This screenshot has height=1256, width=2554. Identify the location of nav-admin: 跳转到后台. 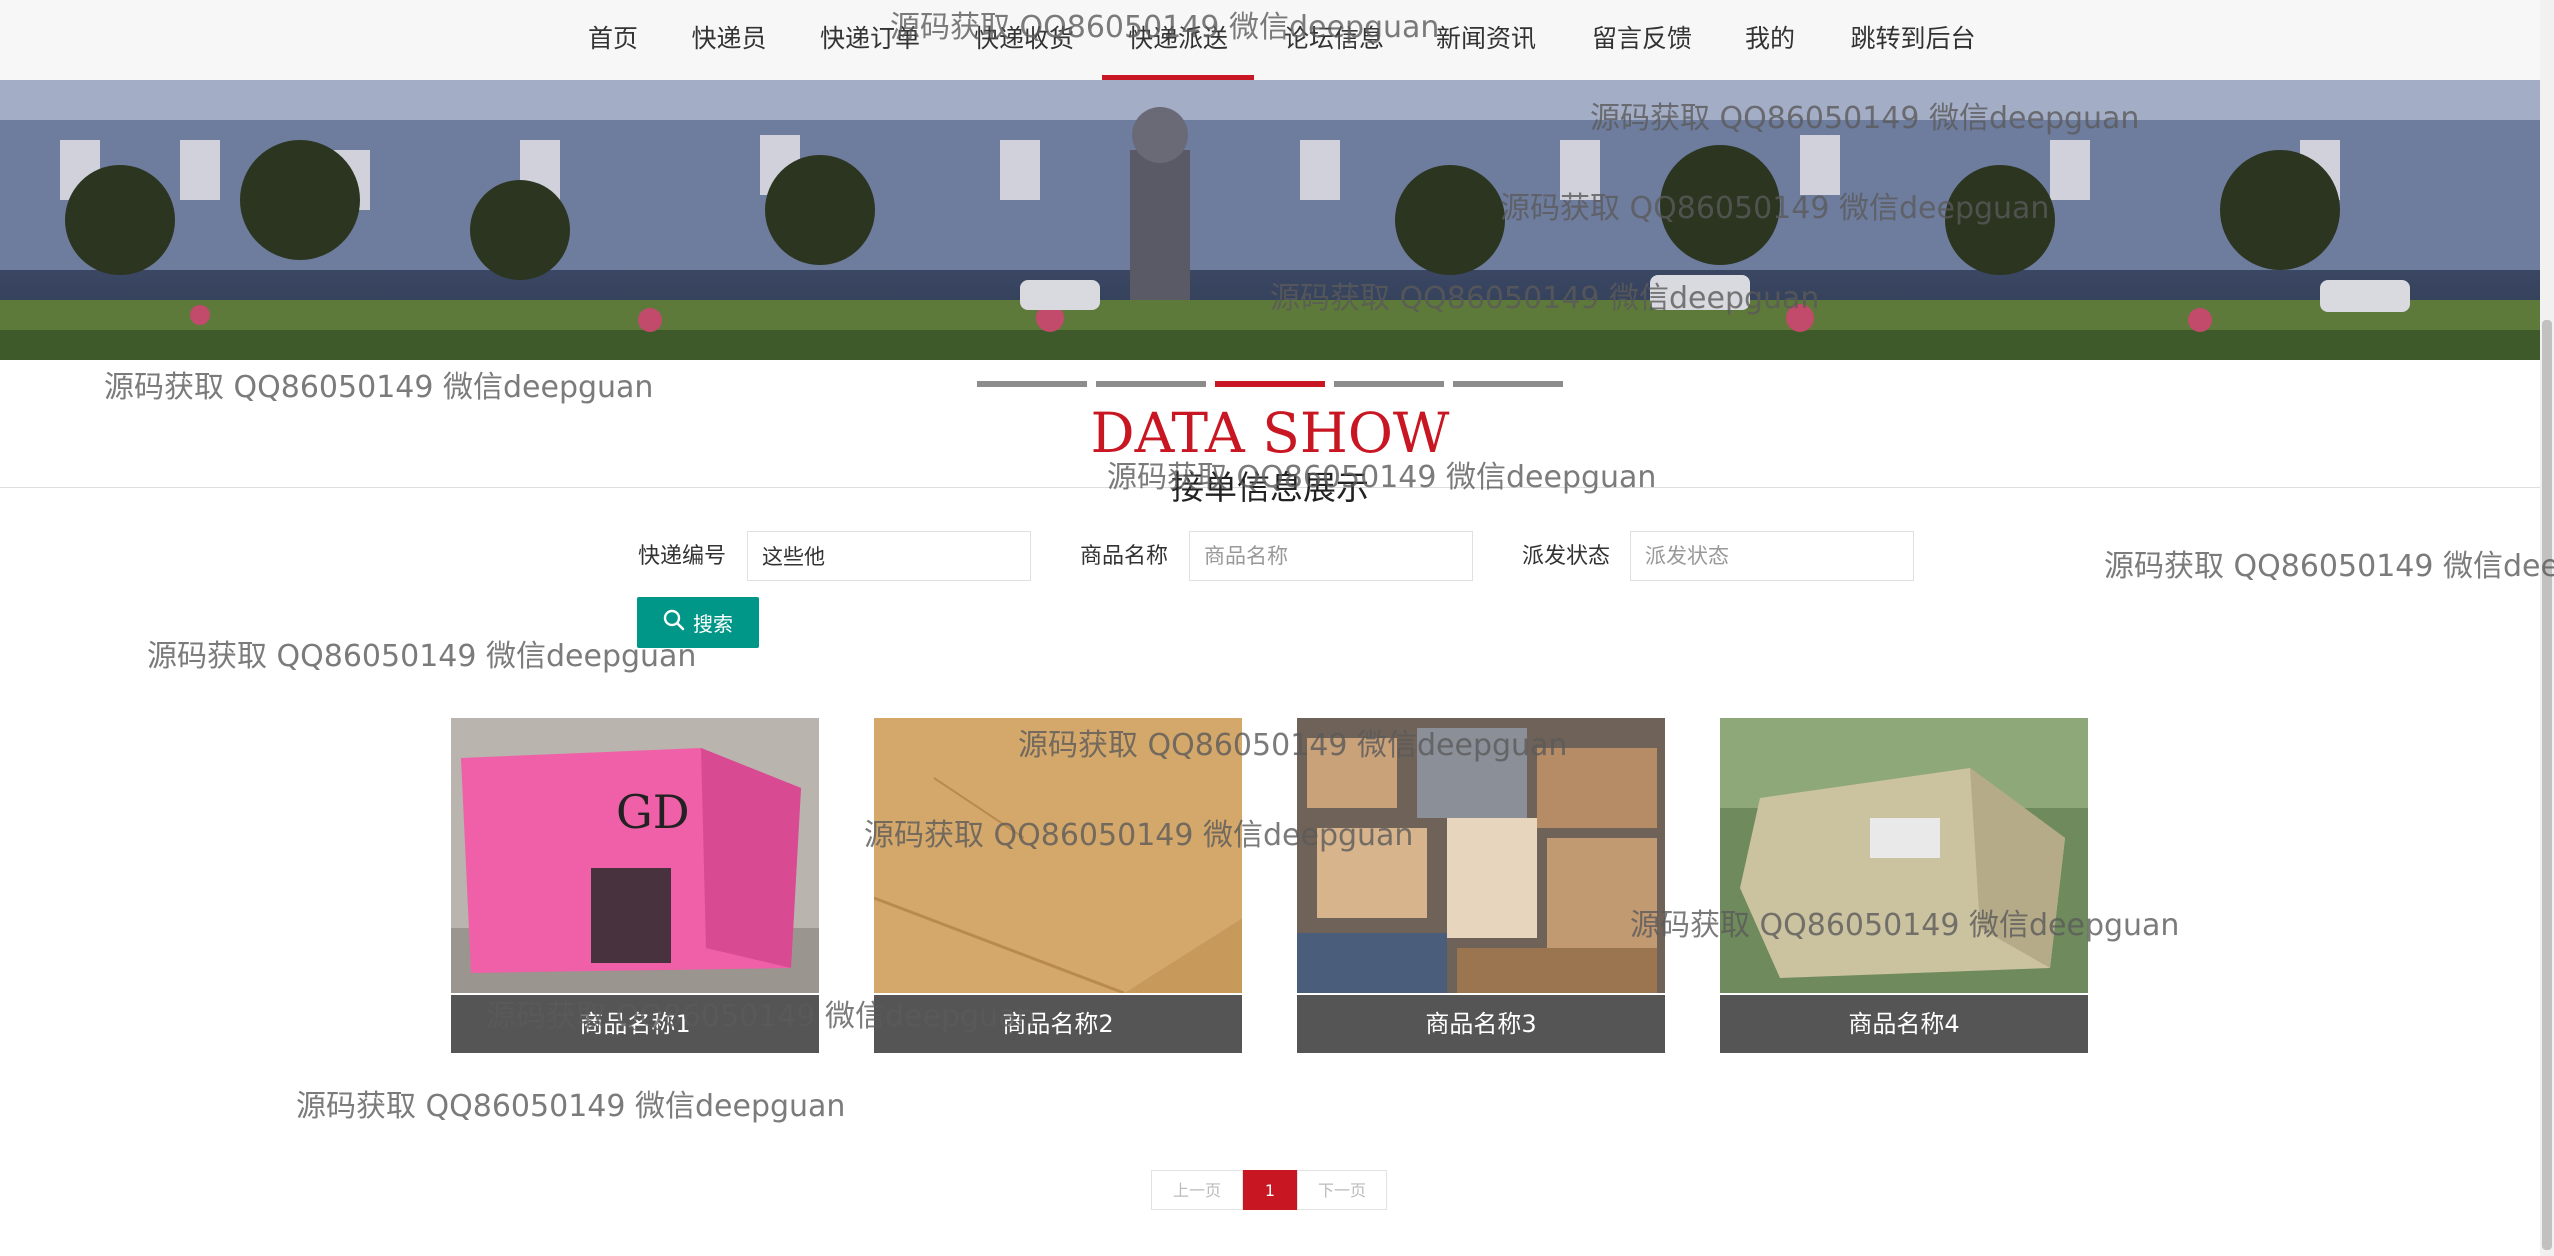
(1913, 40).